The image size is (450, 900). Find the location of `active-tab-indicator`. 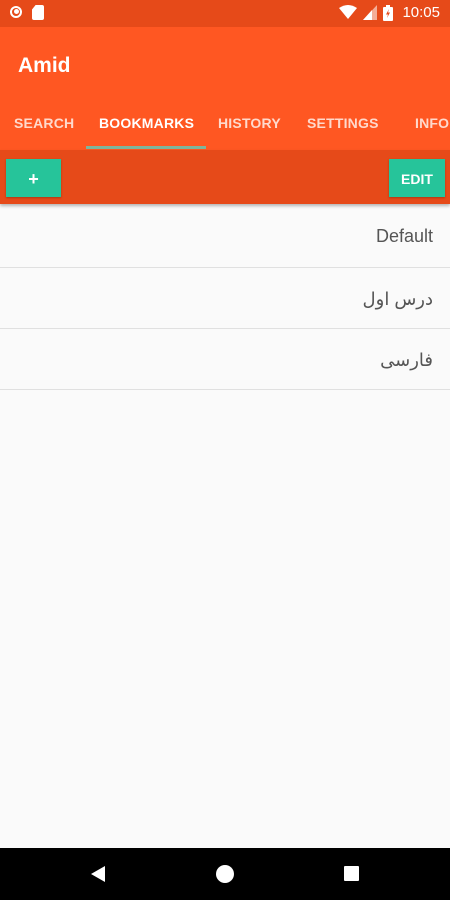

active-tab-indicator is located at coordinates (146, 147).